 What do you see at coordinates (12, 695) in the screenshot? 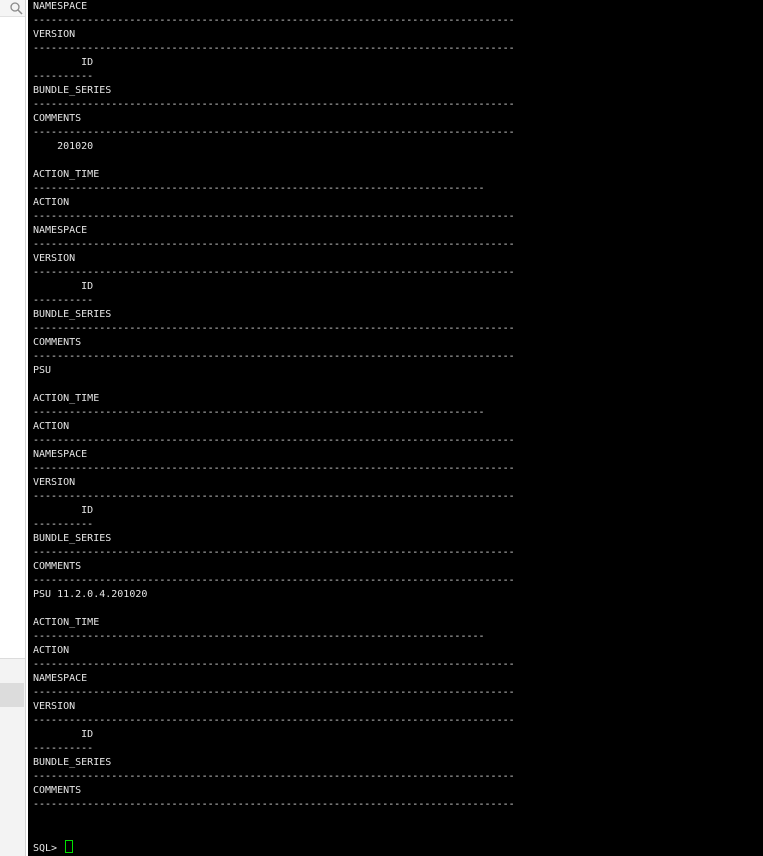
I see `sidebar-selected-item` at bounding box center [12, 695].